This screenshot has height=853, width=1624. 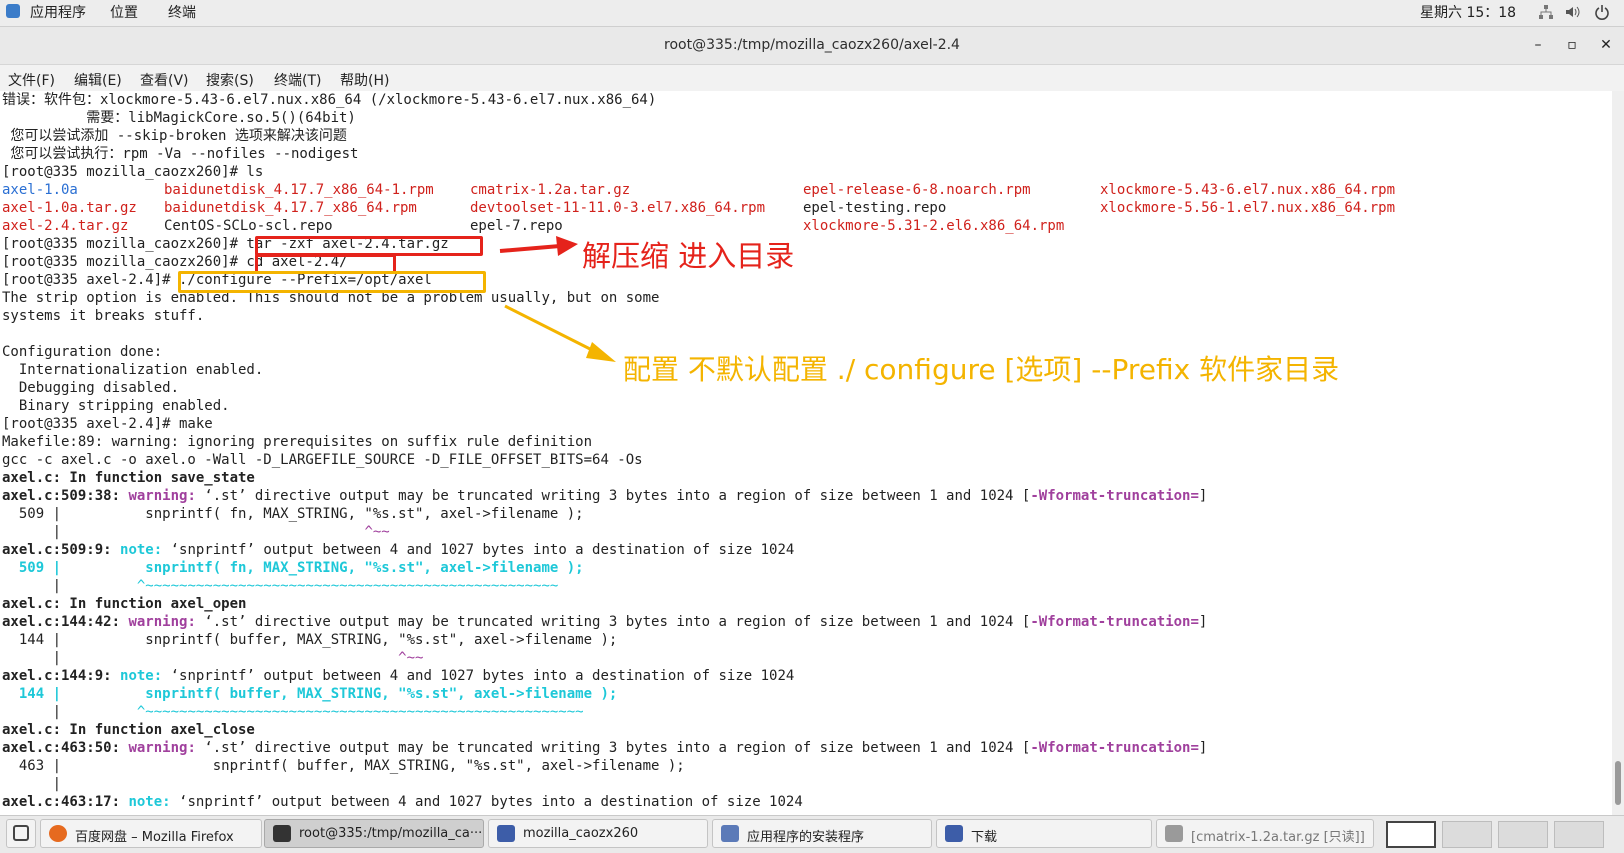 What do you see at coordinates (806, 837) in the screenshot?
I see `taskbar-item-label: 应用程序的安装程序` at bounding box center [806, 837].